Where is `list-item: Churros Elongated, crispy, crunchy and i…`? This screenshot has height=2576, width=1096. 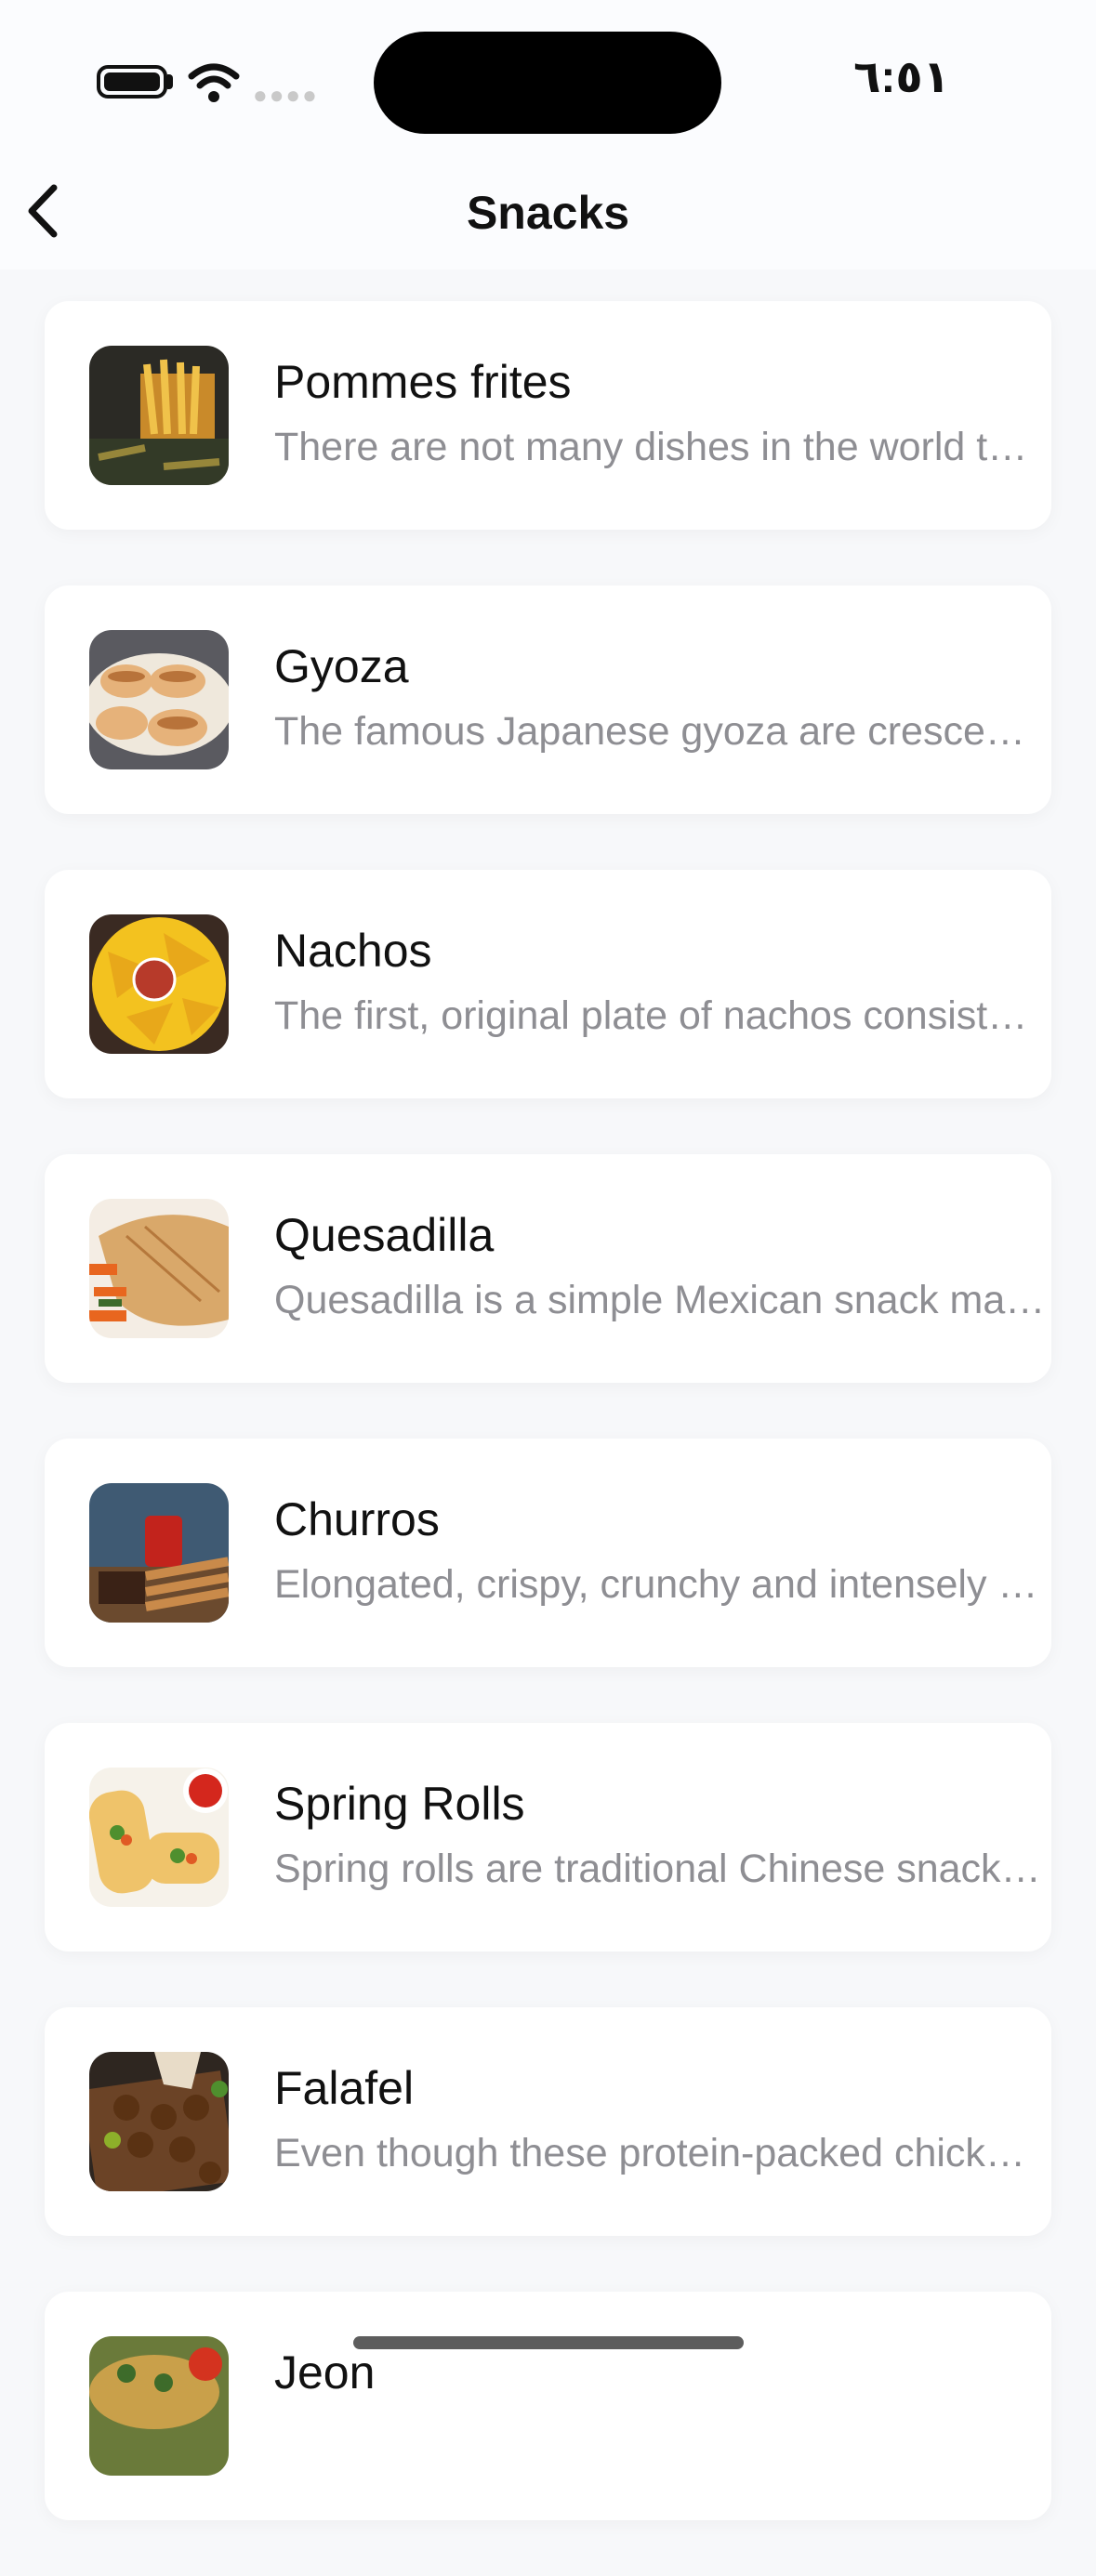
list-item: Churros Elongated, crispy, crunchy and i… is located at coordinates (548, 1553).